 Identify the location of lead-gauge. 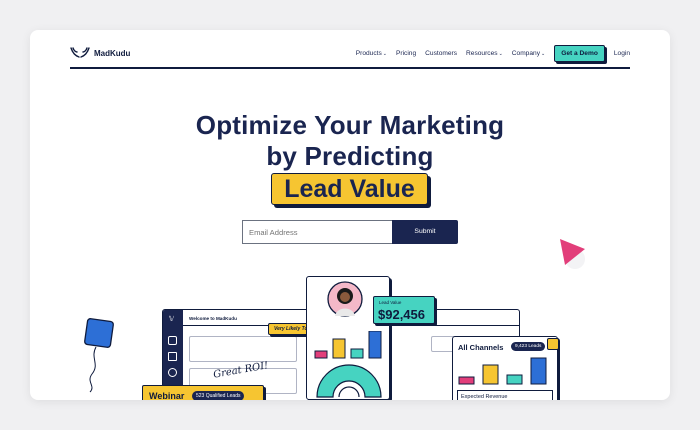
(349, 381).